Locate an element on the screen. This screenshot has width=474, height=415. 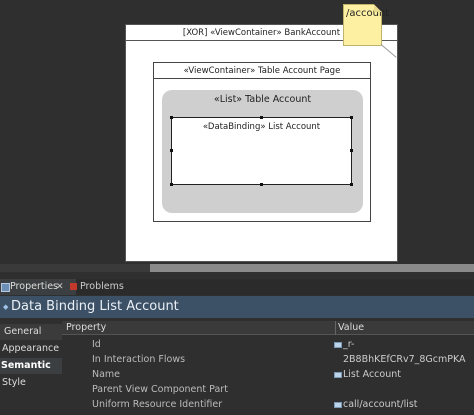
property-name: In Interaction Flows is located at coordinates (139, 359).